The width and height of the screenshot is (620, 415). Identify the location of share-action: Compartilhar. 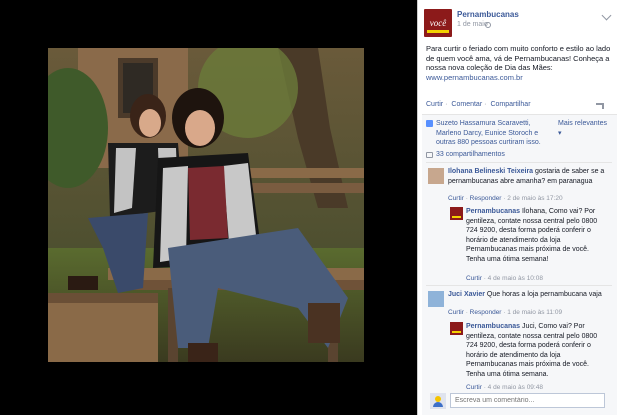
(510, 104).